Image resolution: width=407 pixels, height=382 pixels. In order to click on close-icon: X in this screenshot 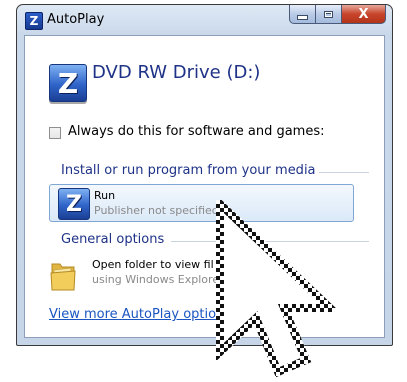, I will do `click(363, 14)`.